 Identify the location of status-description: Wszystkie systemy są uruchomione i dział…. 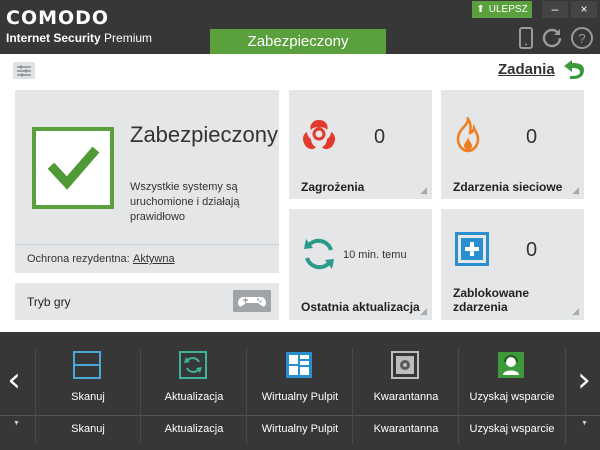
(185, 202).